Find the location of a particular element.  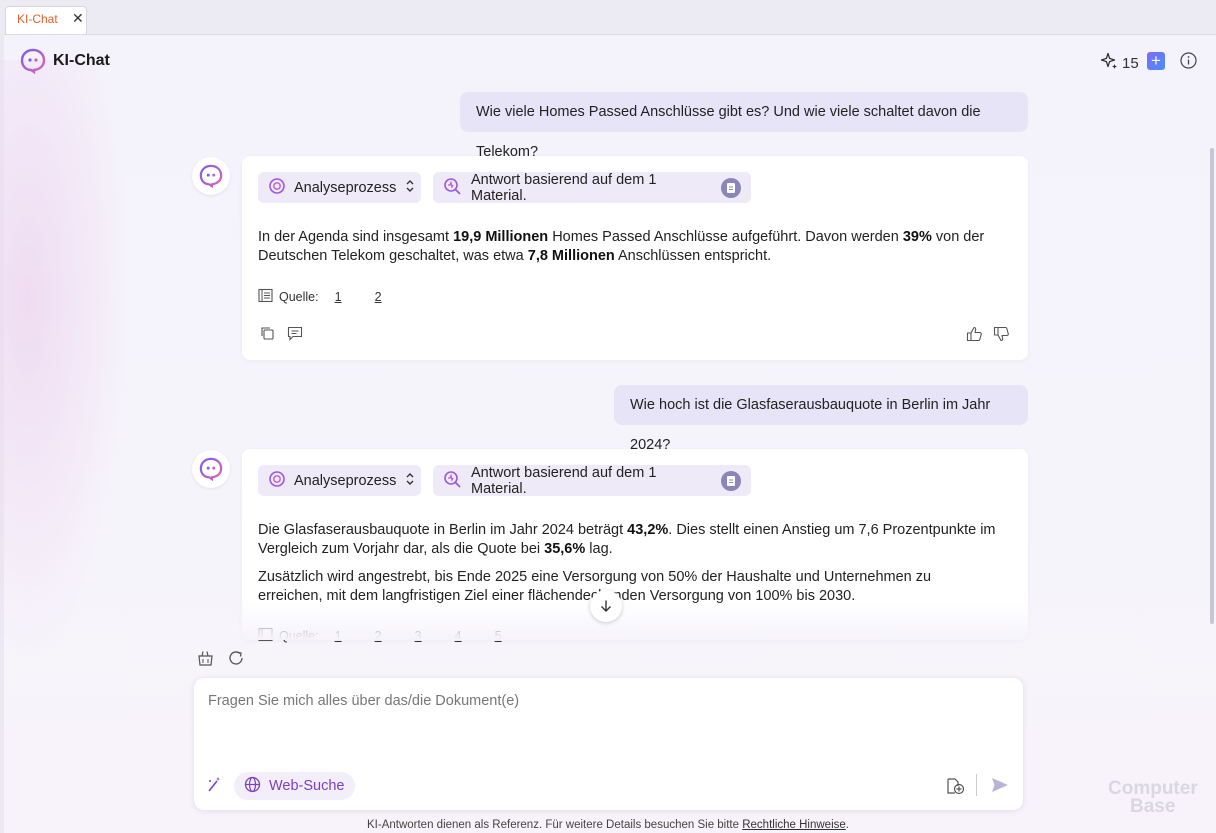

background-decoration is located at coordinates (65, 360).